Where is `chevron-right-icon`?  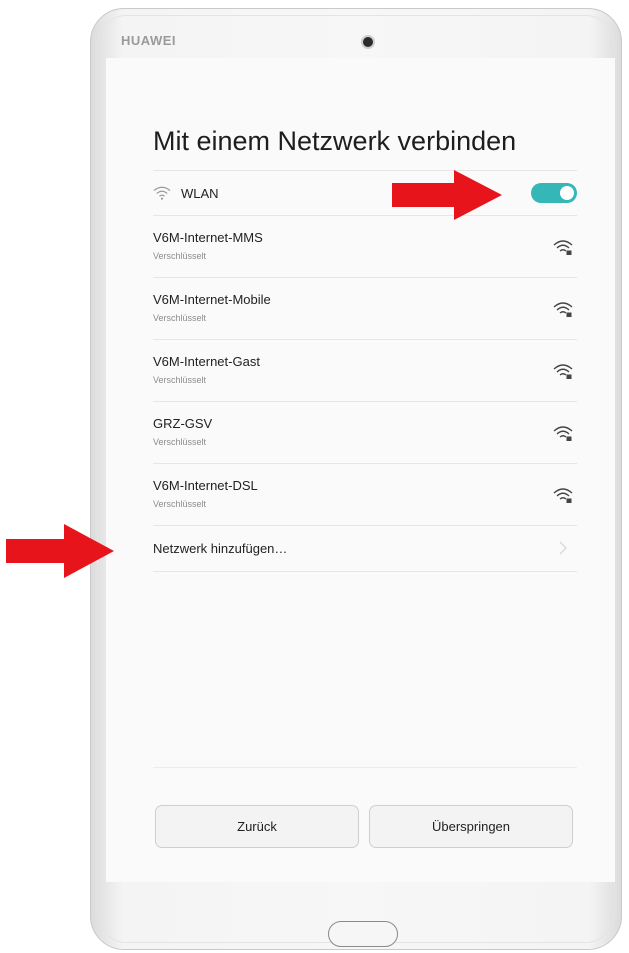 chevron-right-icon is located at coordinates (563, 548).